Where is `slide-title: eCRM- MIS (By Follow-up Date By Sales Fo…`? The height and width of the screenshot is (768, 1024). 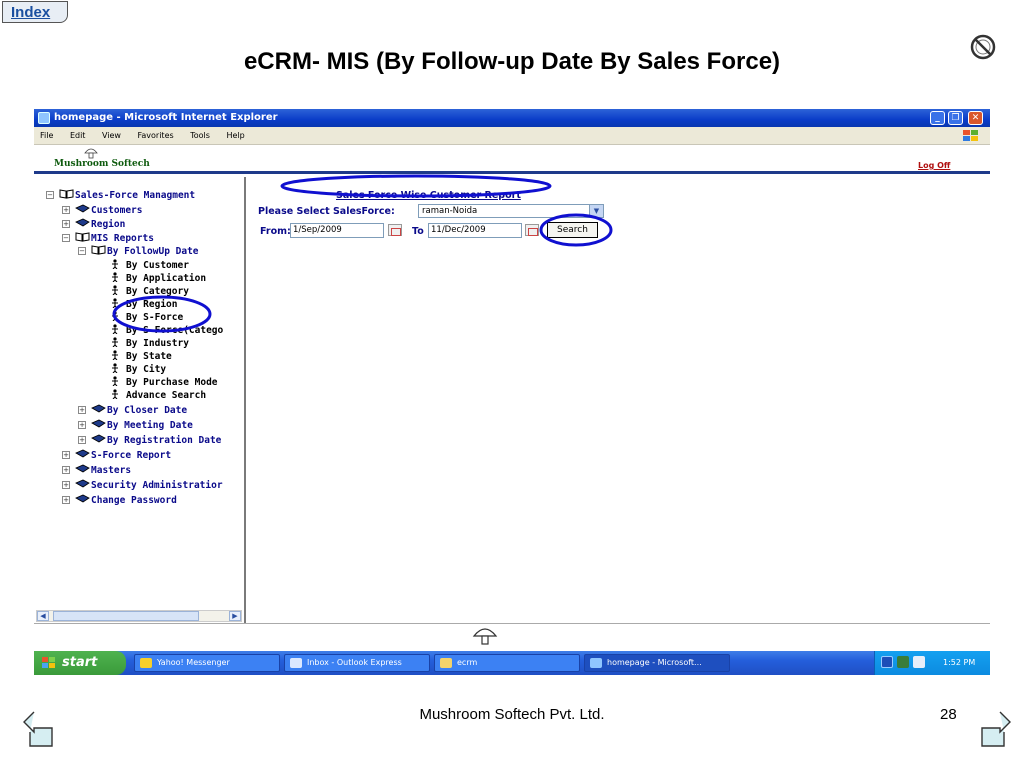
slide-title: eCRM- MIS (By Follow-up Date By Sales Fo… is located at coordinates (512, 61).